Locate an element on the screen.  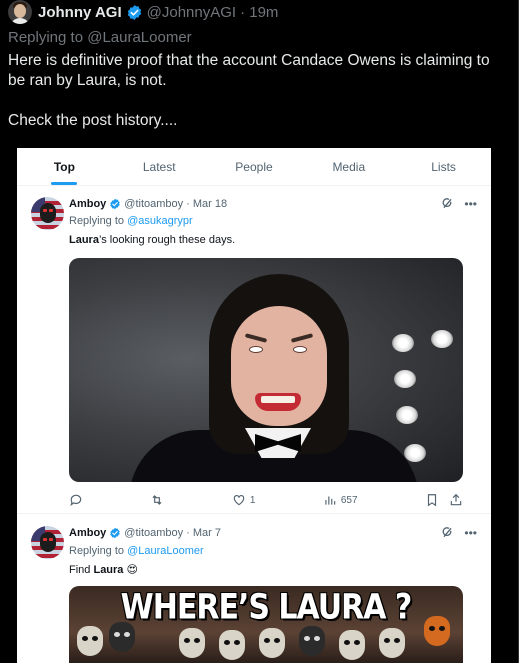
like-icon is located at coordinates (239, 500).